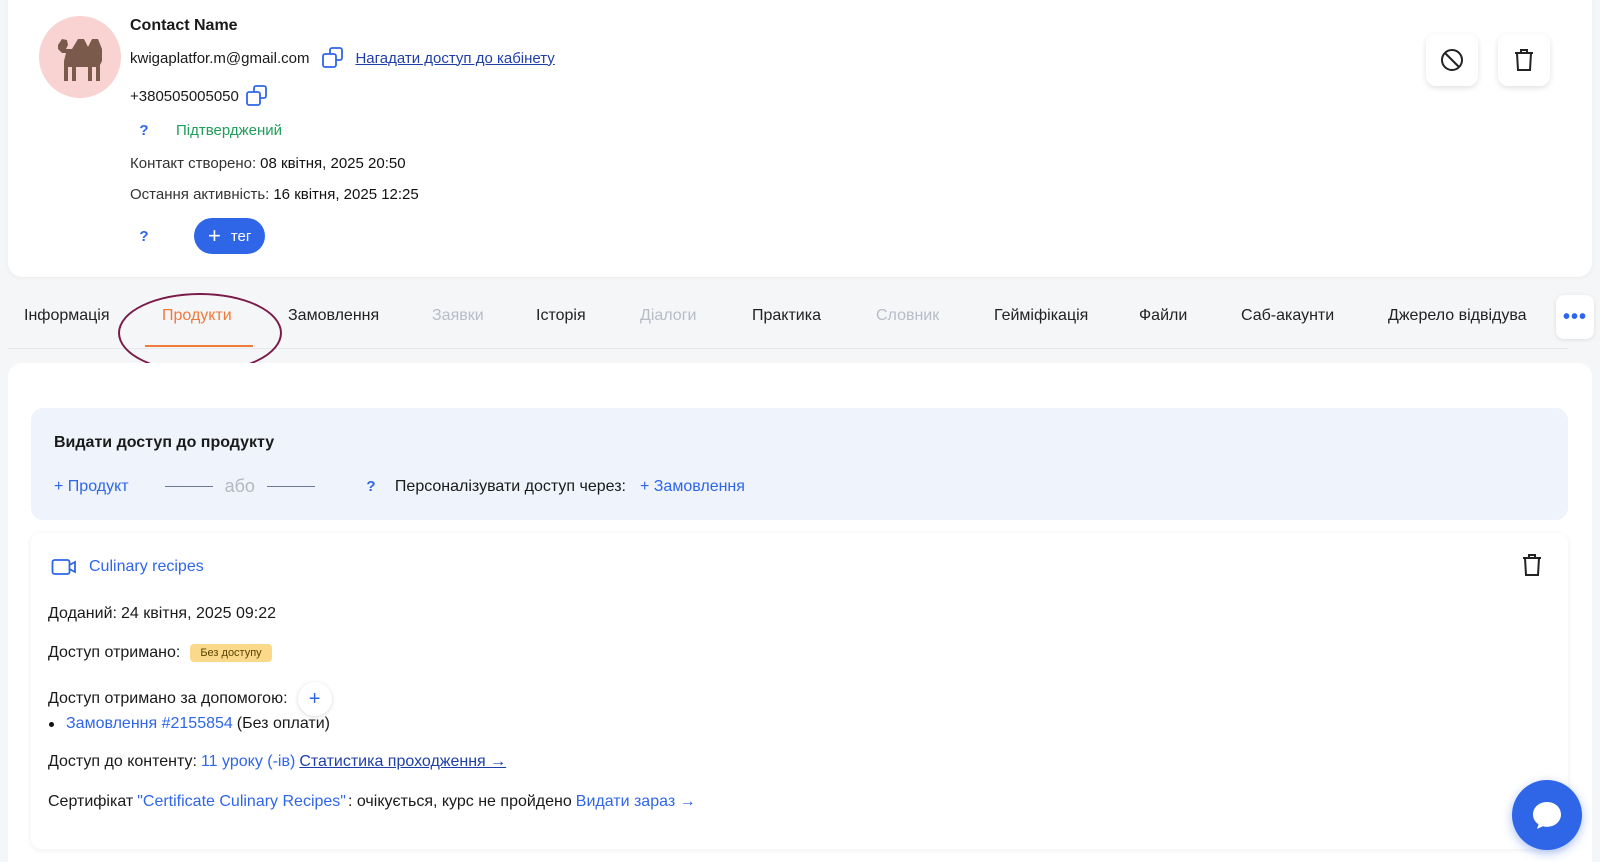 Image resolution: width=1600 pixels, height=862 pixels. What do you see at coordinates (114, 652) in the screenshot?
I see `access-label: Доступ отримано:` at bounding box center [114, 652].